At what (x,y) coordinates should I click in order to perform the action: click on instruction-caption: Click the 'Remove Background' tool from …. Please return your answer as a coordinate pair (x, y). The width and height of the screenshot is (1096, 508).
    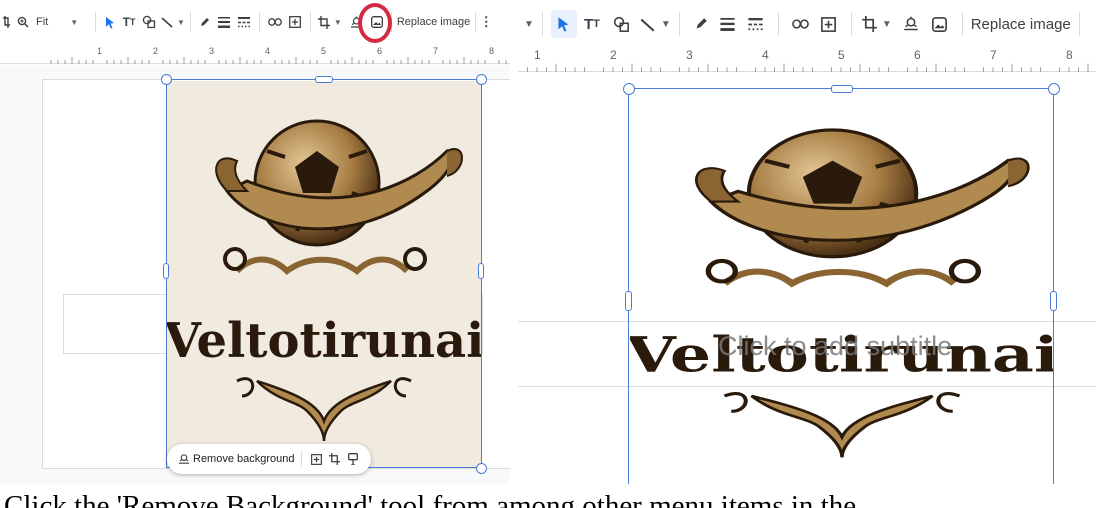
    Looking at the image, I should click on (430, 499).